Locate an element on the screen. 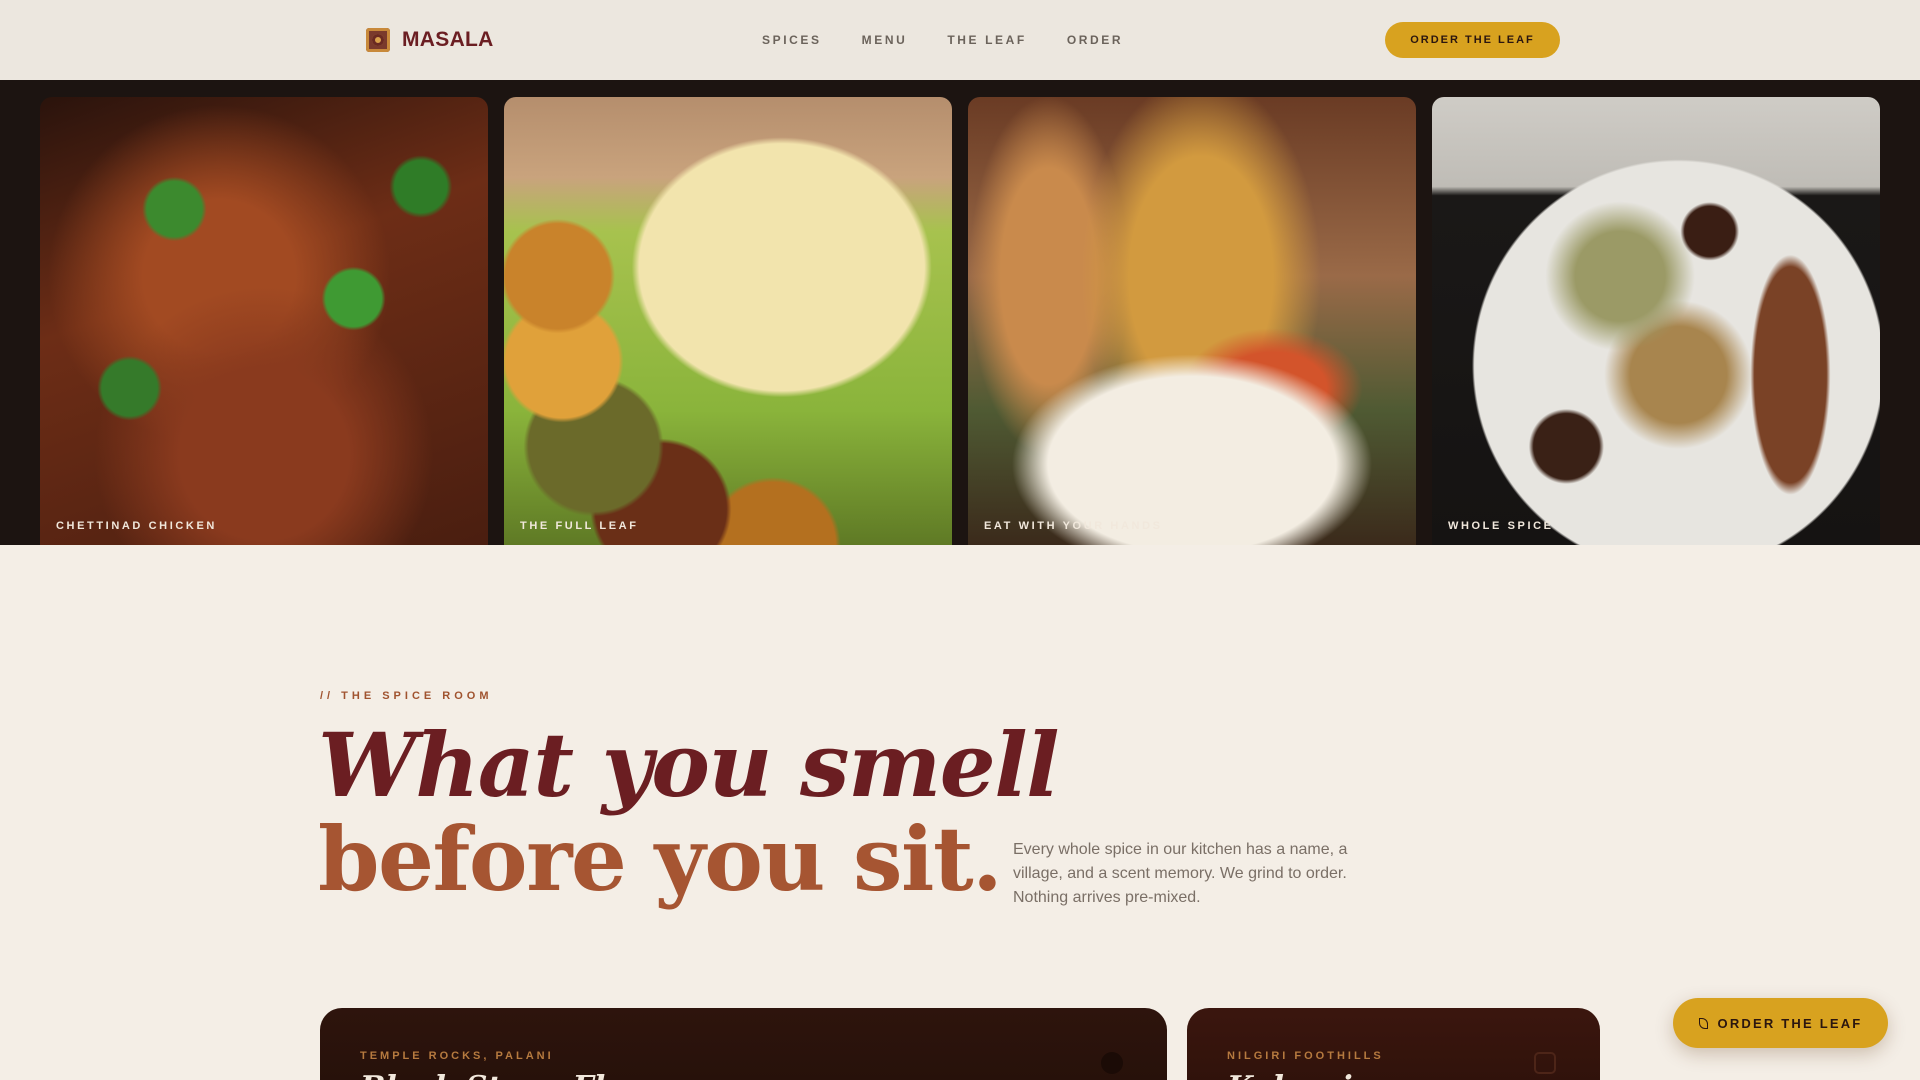 This screenshot has width=1920, height=1080. gallery-tile-chettinad-chicken: CHETTINAD CHICKEN is located at coordinates (264, 321).